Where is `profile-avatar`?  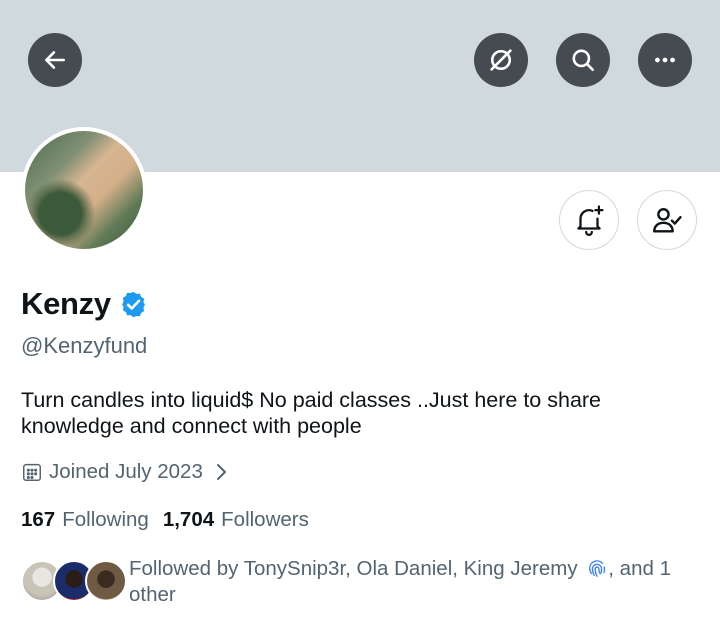
profile-avatar is located at coordinates (84, 190).